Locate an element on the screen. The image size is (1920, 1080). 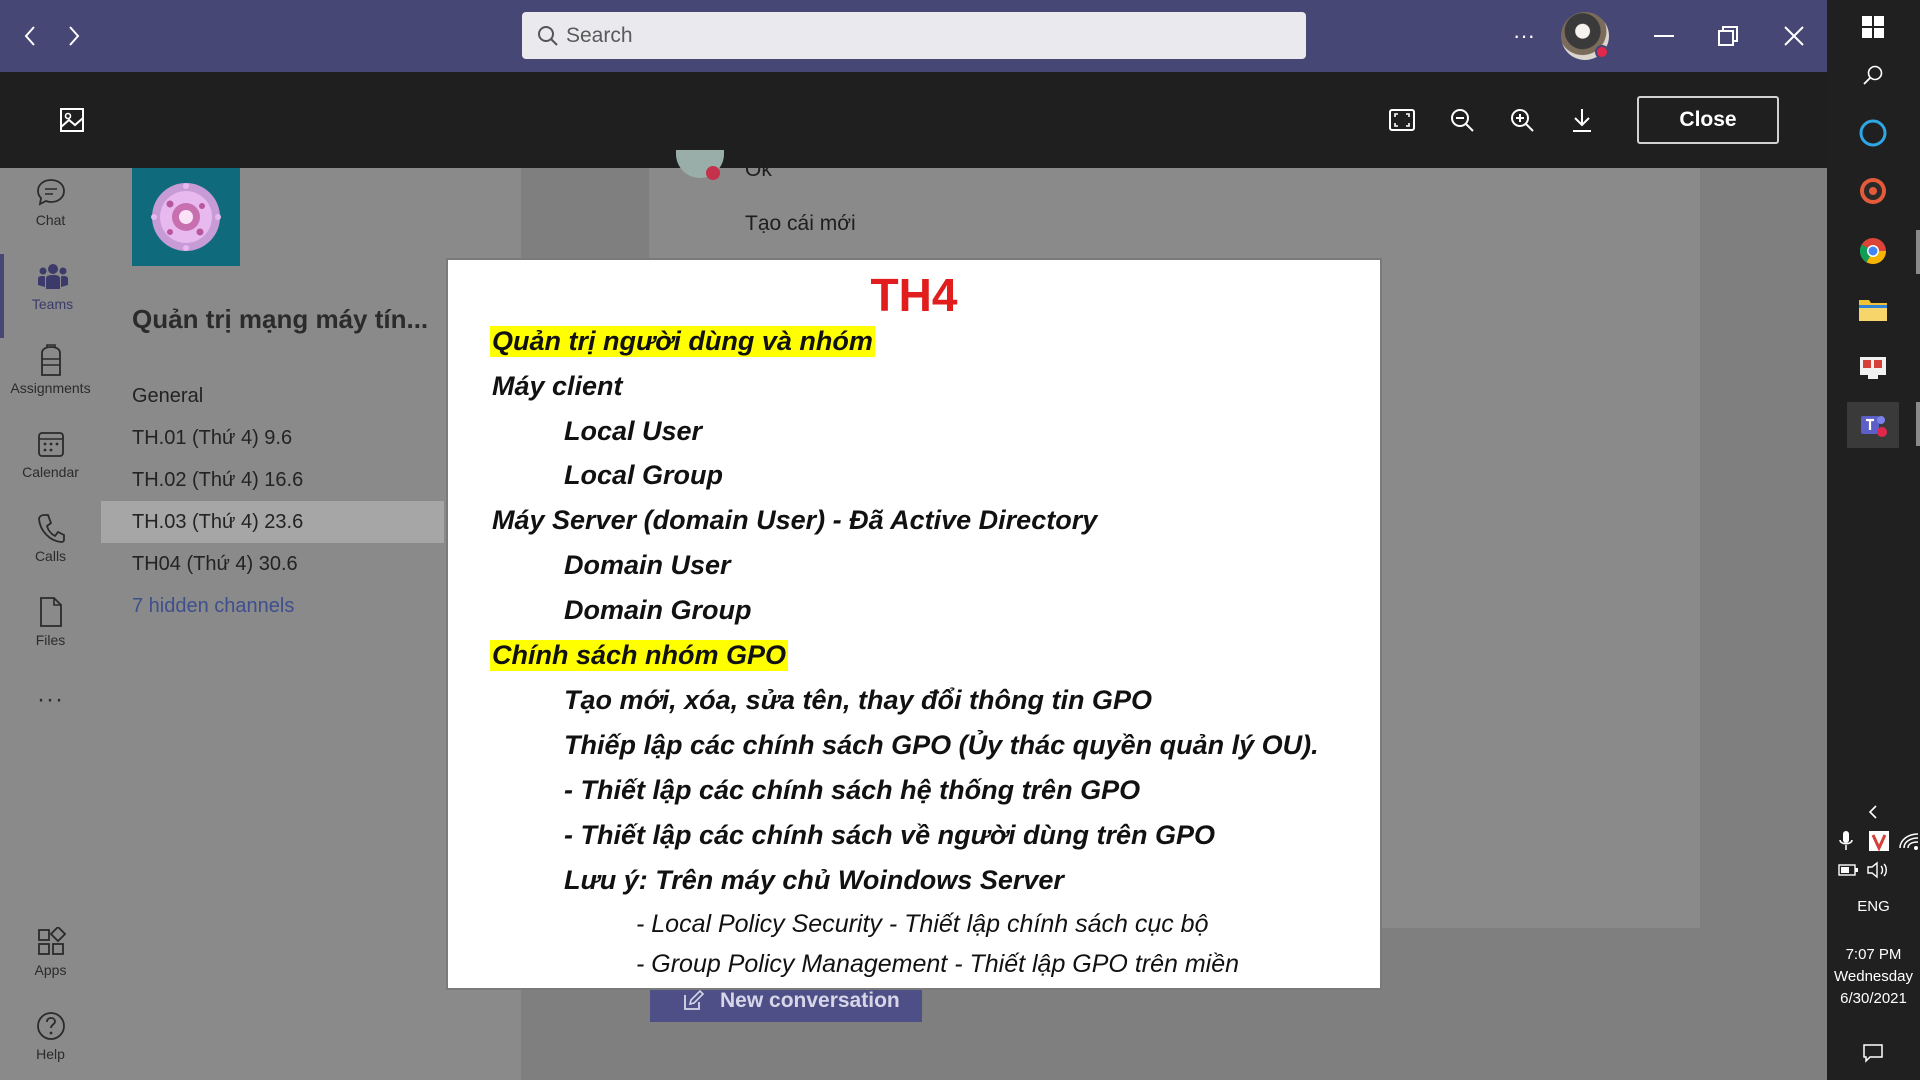
search-input is located at coordinates (936, 35).